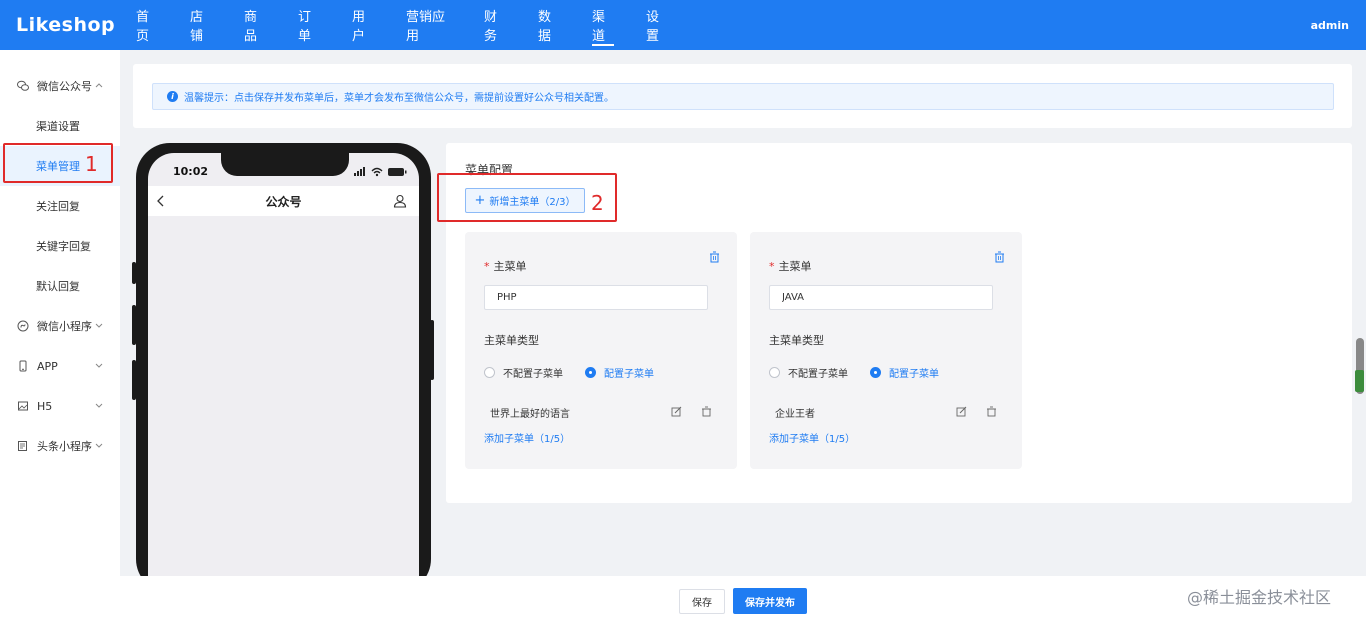 The image size is (1366, 625). I want to click on status-bar-icons, so click(380, 172).